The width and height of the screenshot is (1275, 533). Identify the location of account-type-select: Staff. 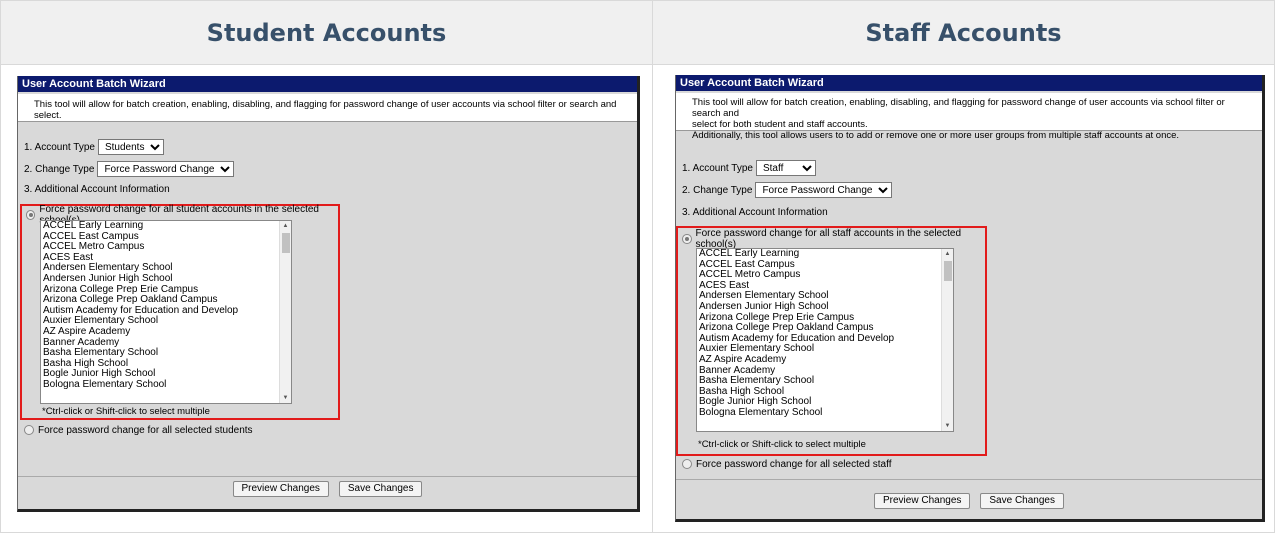
(785, 168).